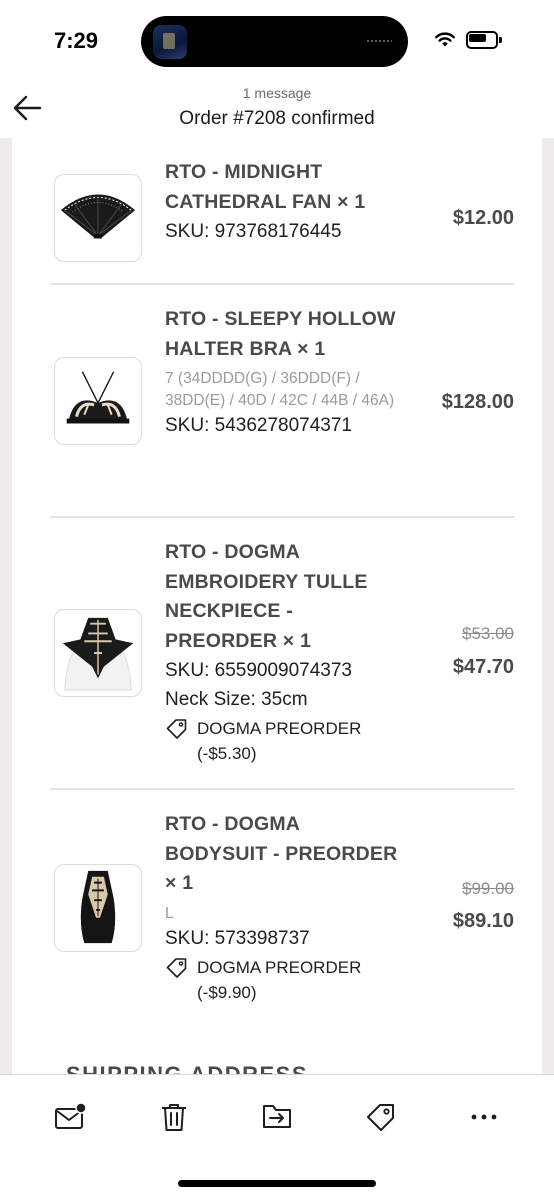  I want to click on message-header: 1 message Order #7208 confirmed, so click(277, 109).